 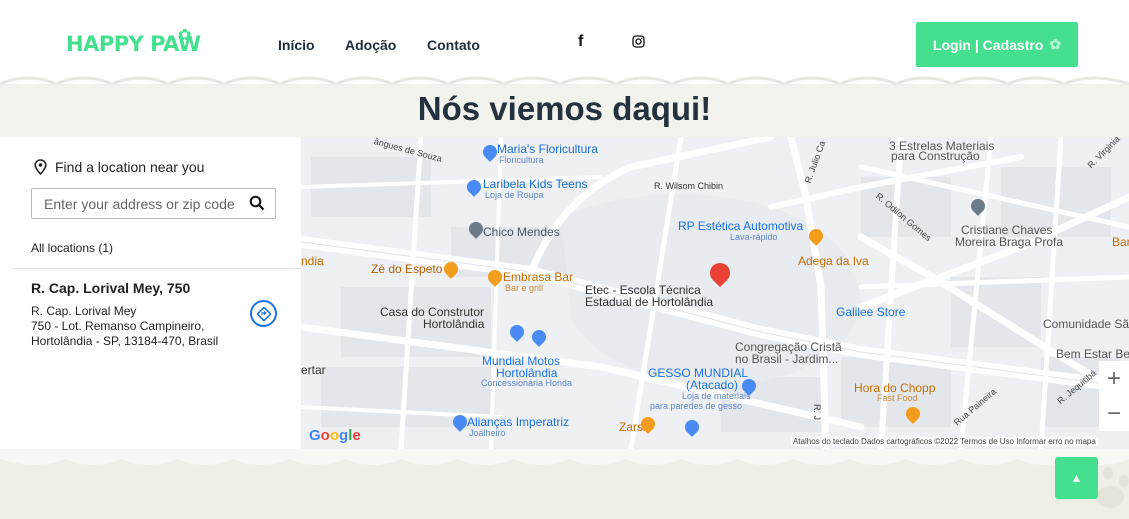 What do you see at coordinates (547, 149) in the screenshot?
I see `map-label: Maria's Floricultura` at bounding box center [547, 149].